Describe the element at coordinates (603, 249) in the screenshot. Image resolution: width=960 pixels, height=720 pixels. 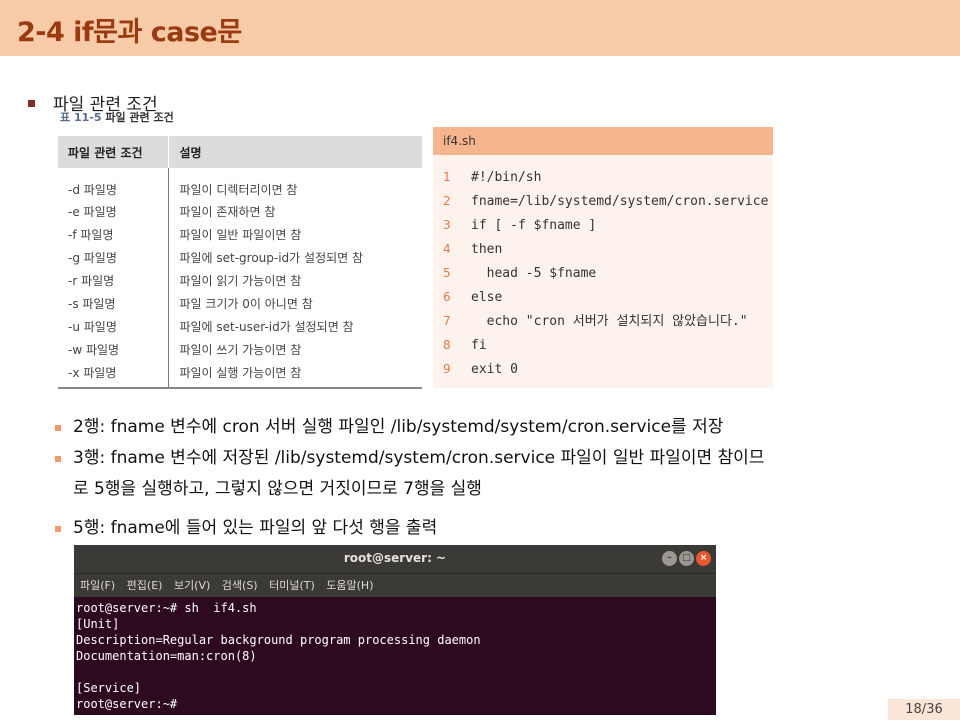
I see `code-line: 4 then` at that location.